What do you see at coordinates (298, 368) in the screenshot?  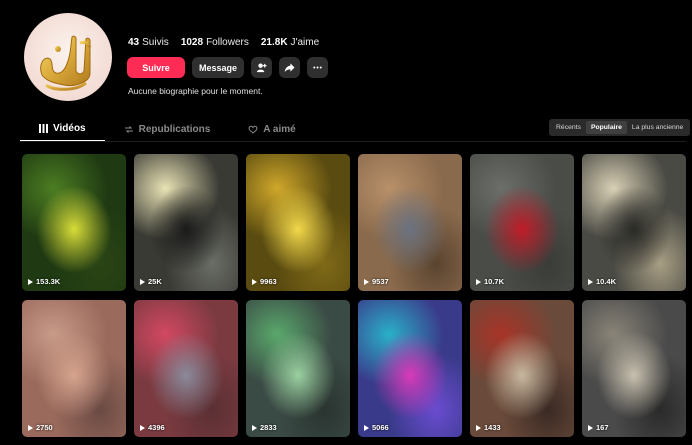 I see `video-thumbnail: 2833` at bounding box center [298, 368].